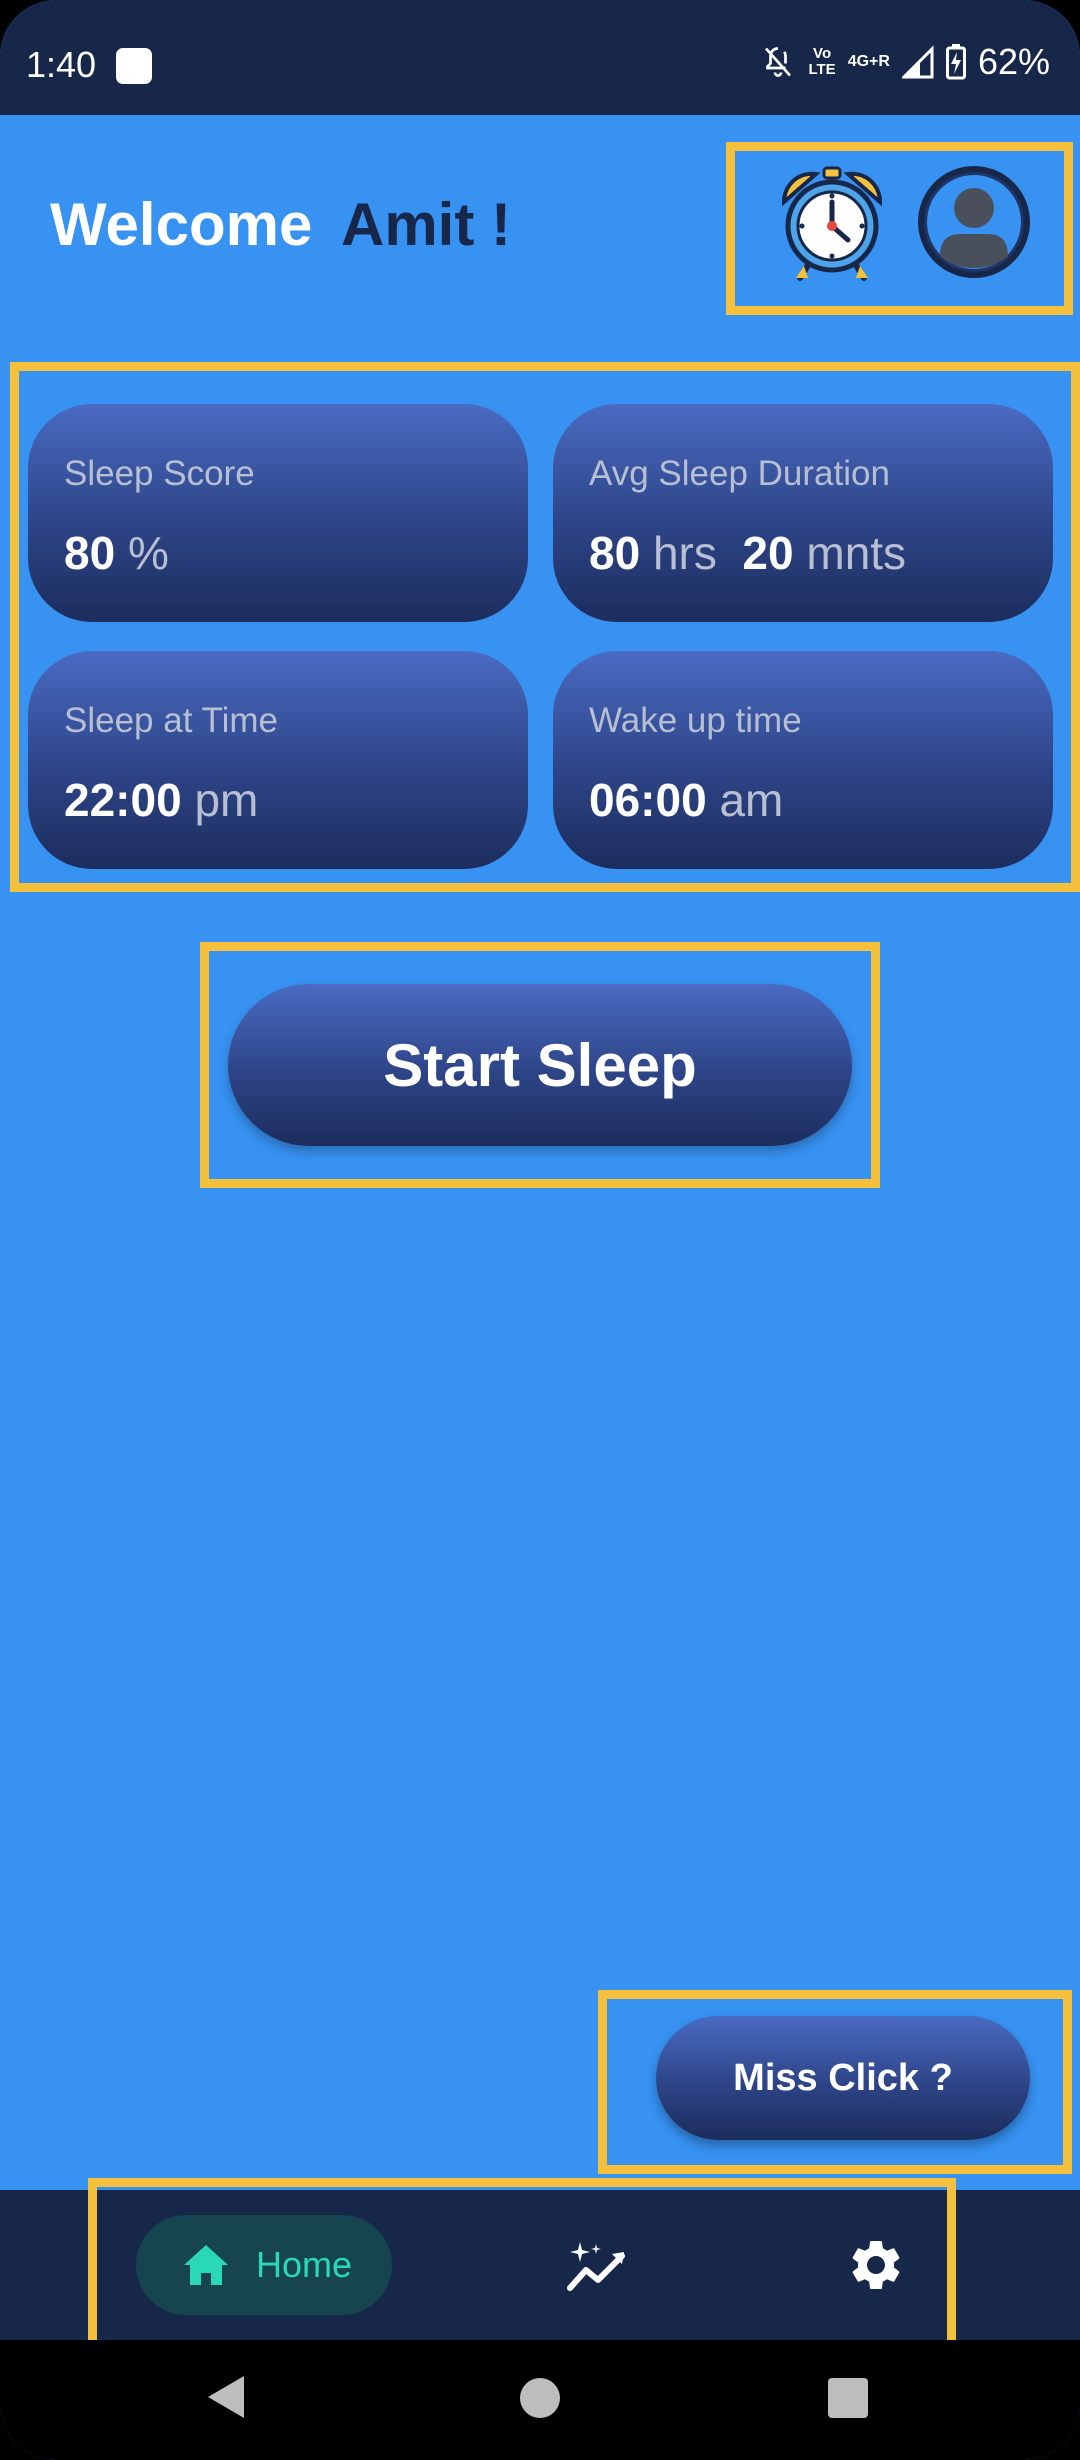  What do you see at coordinates (955, 62) in the screenshot?
I see `battery-charging-icon` at bounding box center [955, 62].